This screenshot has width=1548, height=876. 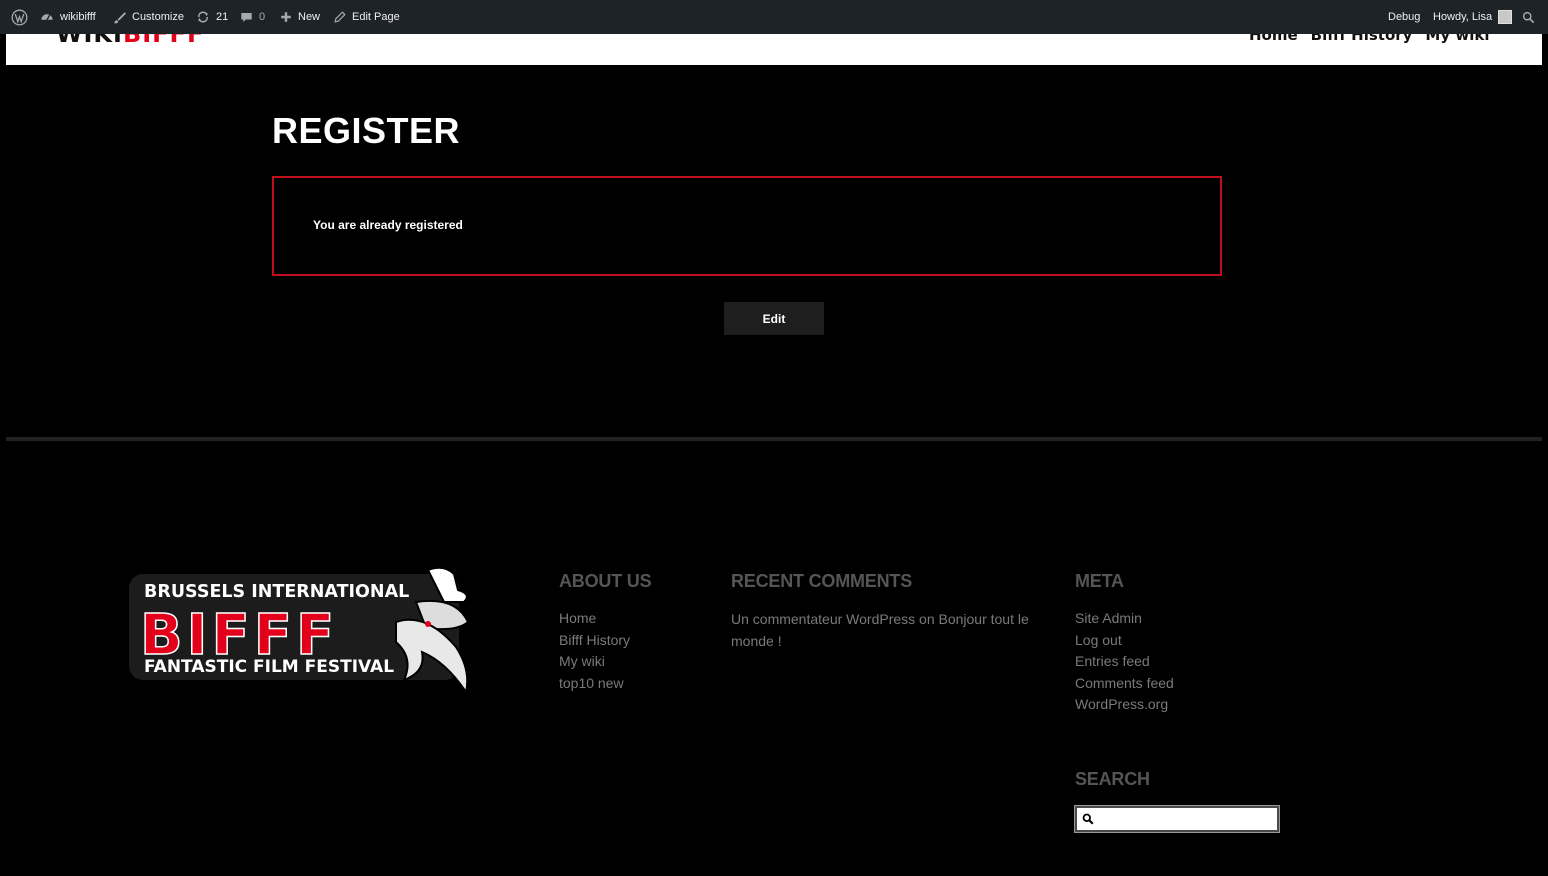 I want to click on search-field, so click(x=1177, y=819).